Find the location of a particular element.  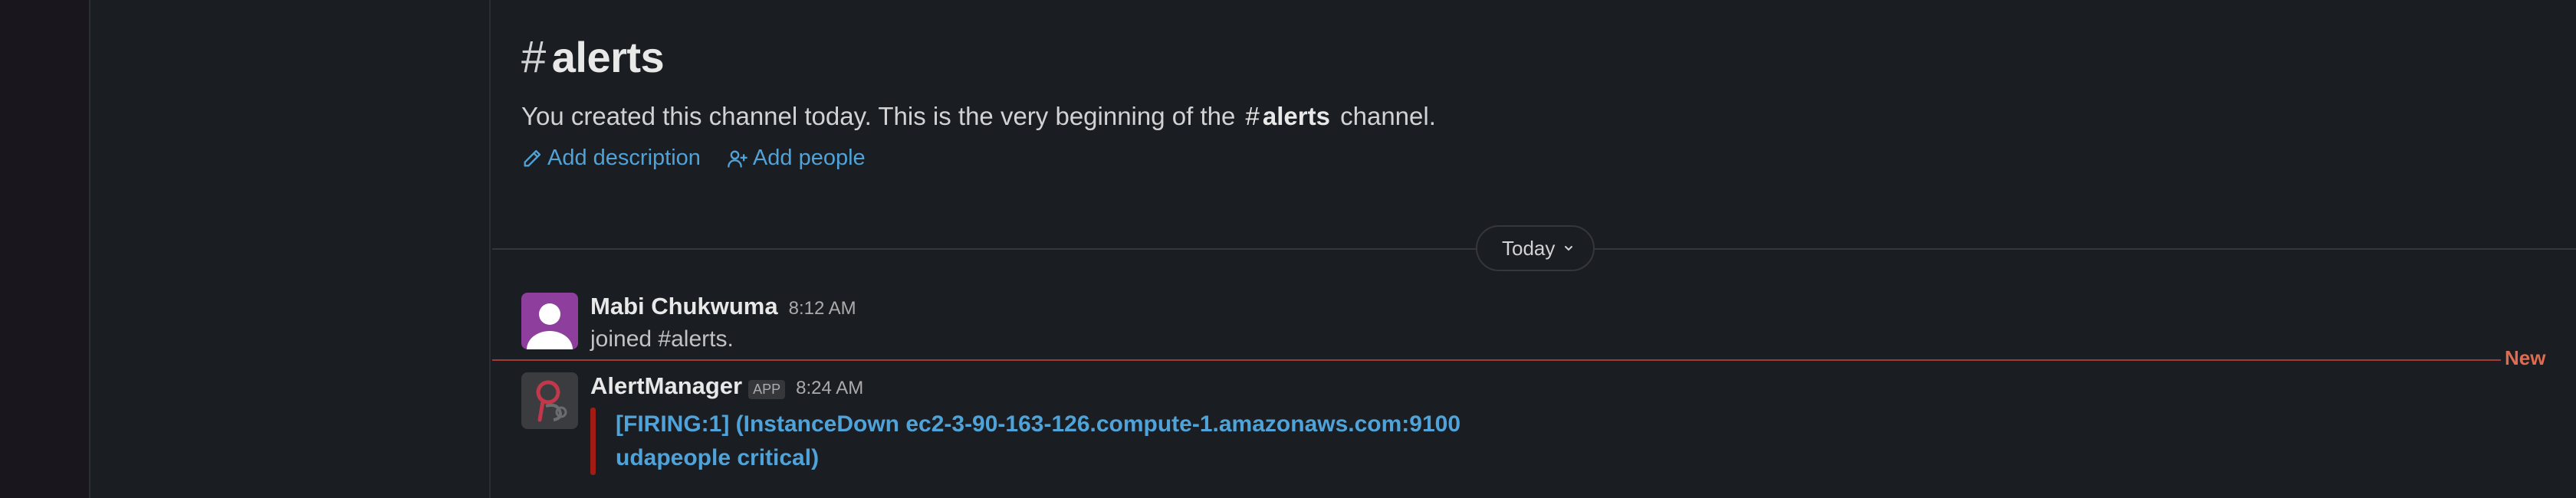

day-divider-button: Today is located at coordinates (1535, 248).